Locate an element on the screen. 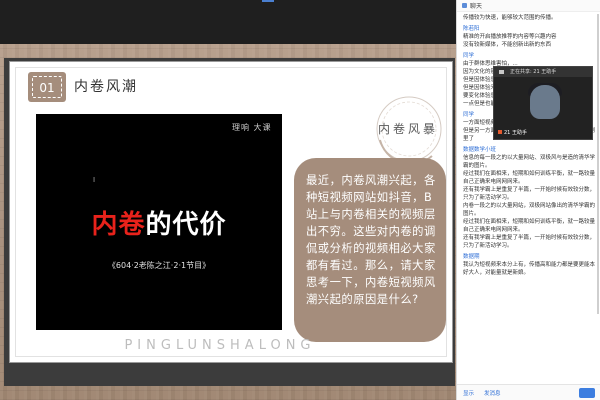 Image resolution: width=600 pixels, height=400 pixels. chat-message-text: 精准的开启播放推荐的内容等兴趣内容 is located at coordinates (510, 37).